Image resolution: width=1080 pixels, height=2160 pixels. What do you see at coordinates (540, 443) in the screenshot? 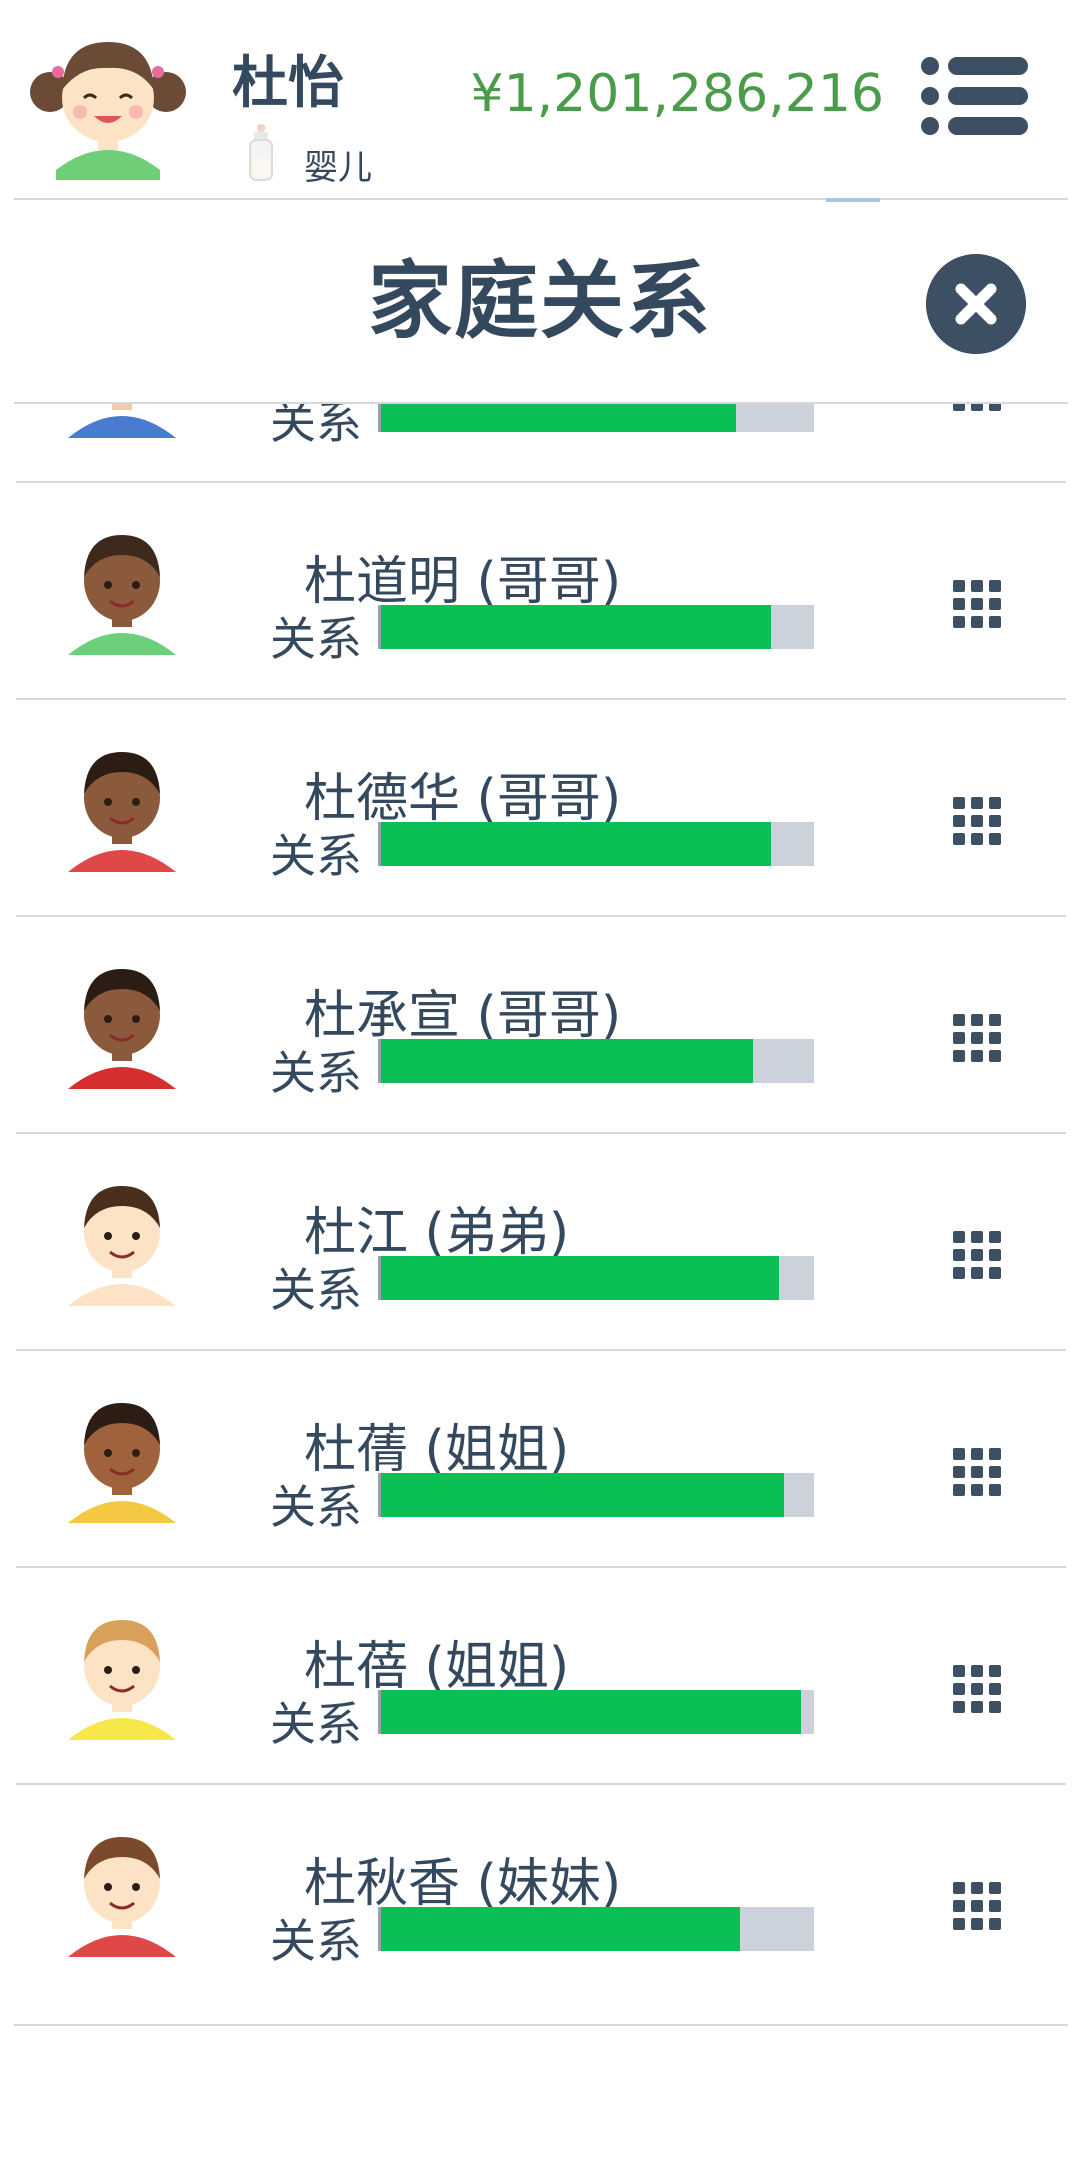
I see `family-member-row: 杜燚 (哥哥) 关系` at bounding box center [540, 443].